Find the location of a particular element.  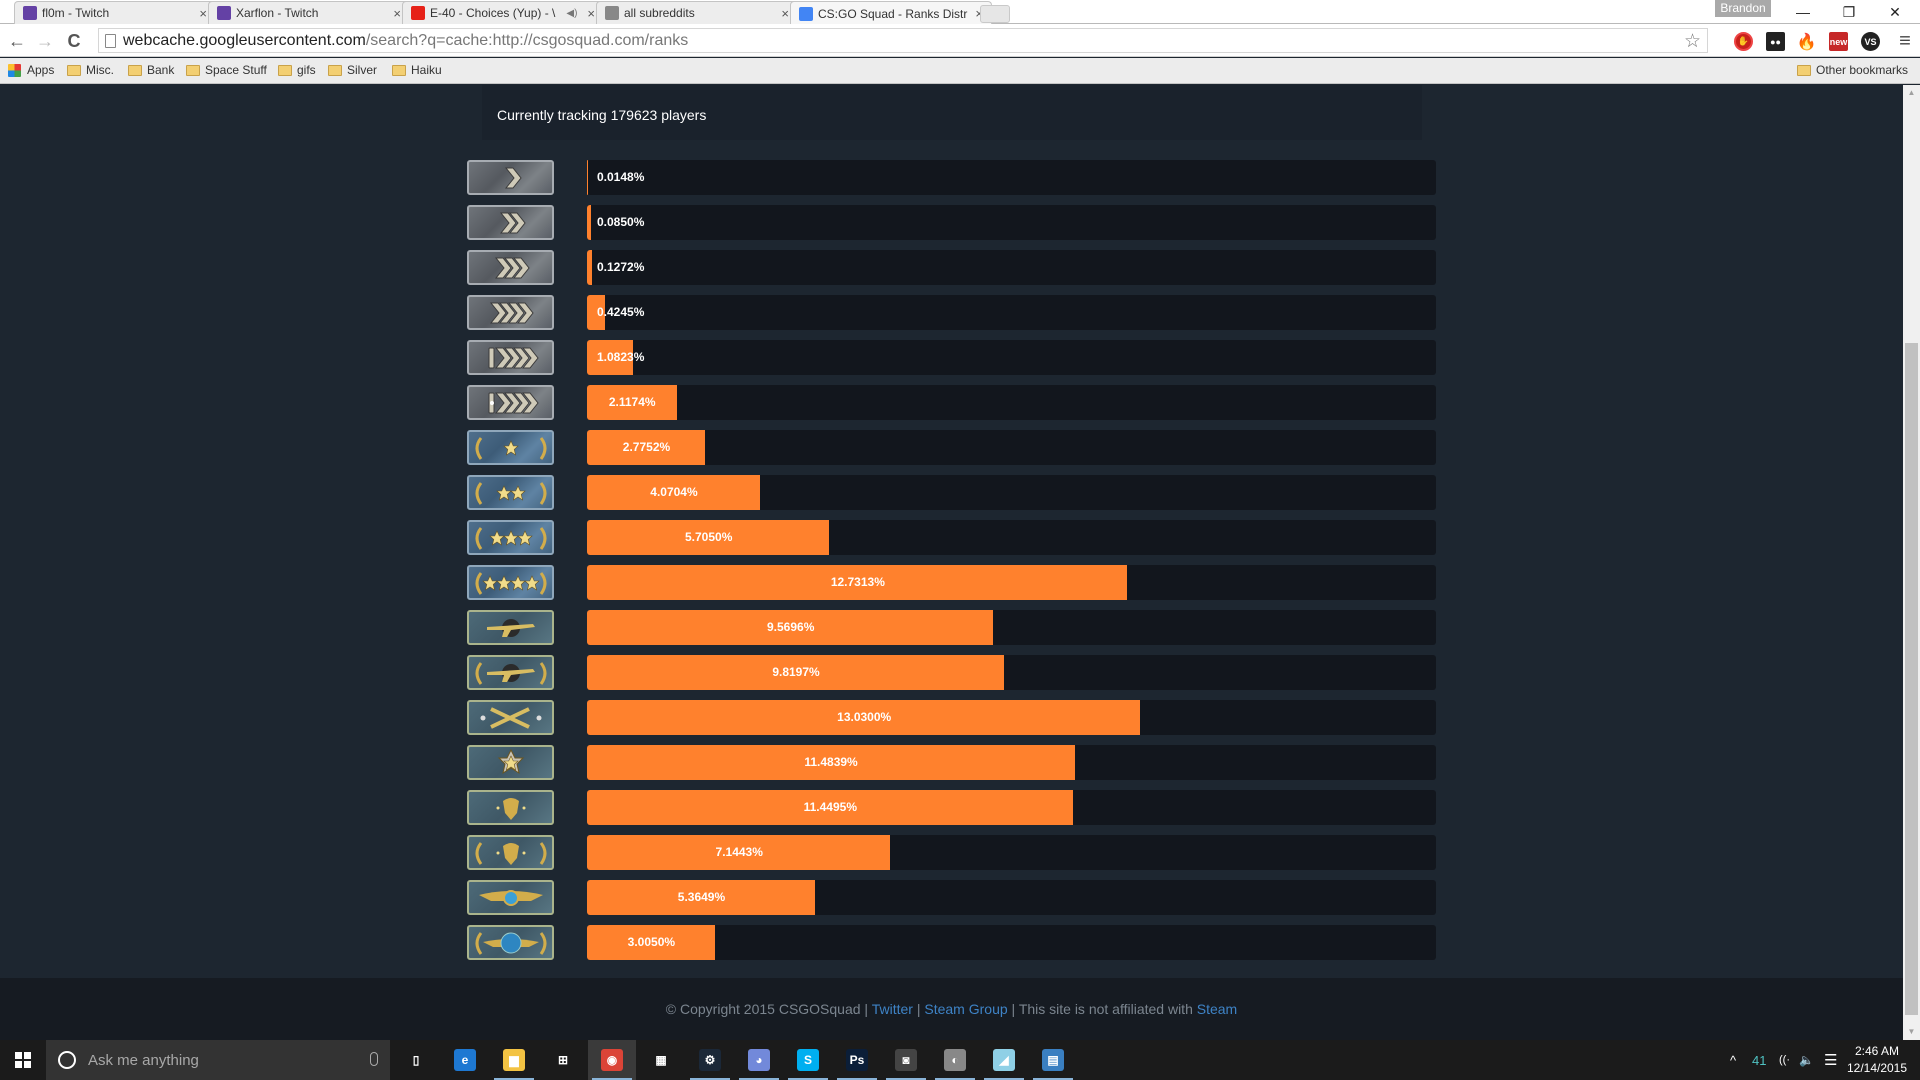

chrome-menu-icon: ≡ is located at coordinates (1905, 41).